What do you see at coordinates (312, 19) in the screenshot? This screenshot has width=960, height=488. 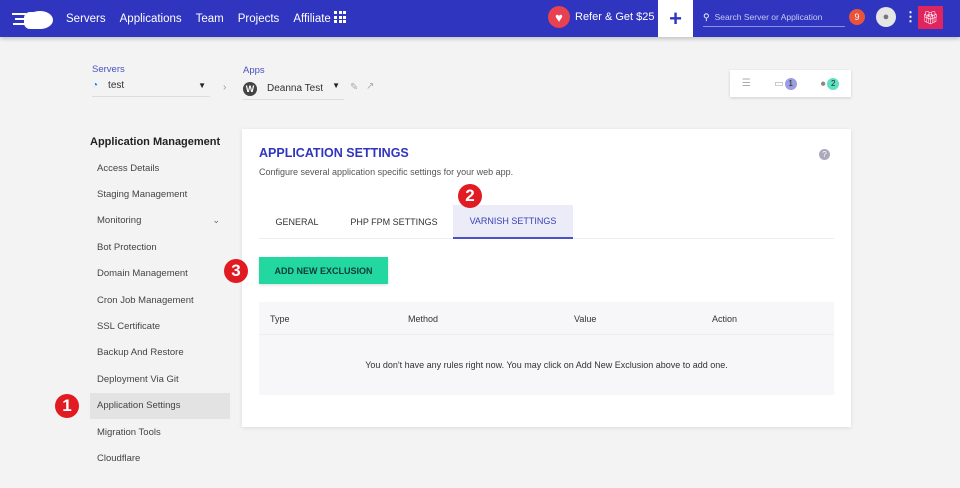 I see `nav-affiliate: Affiliate` at bounding box center [312, 19].